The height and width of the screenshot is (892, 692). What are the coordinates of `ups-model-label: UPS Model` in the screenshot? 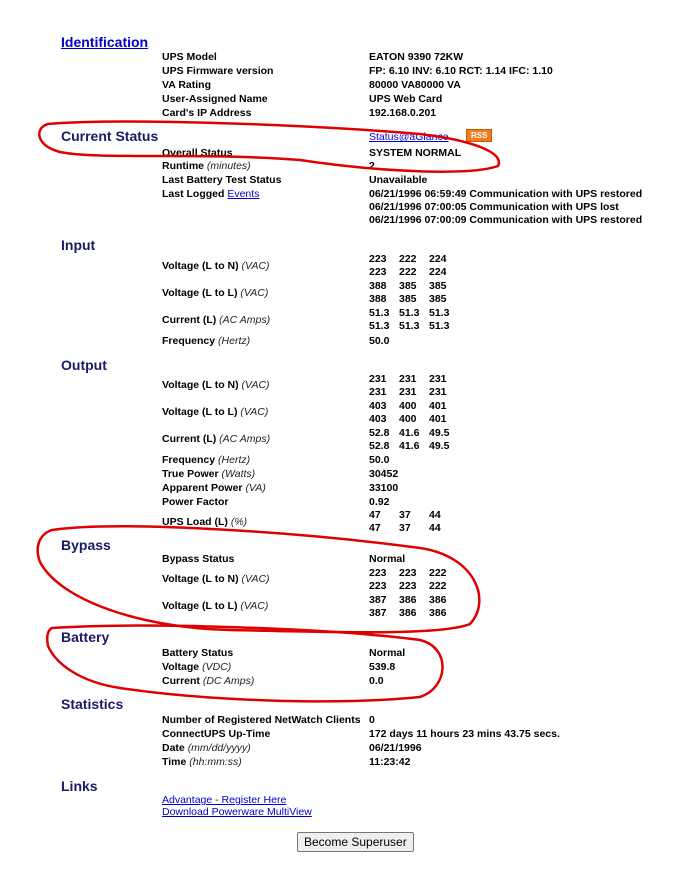 It's located at (189, 57).